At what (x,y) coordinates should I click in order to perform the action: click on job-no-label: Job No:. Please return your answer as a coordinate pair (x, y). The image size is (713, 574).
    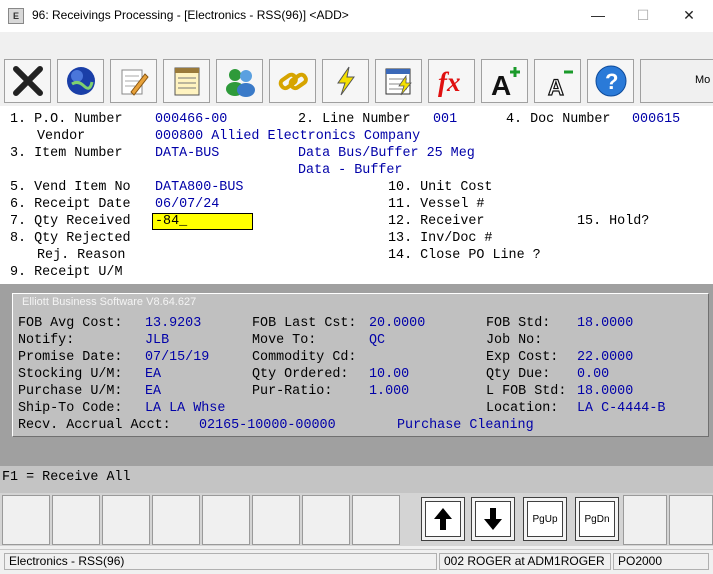
    Looking at the image, I should click on (514, 340).